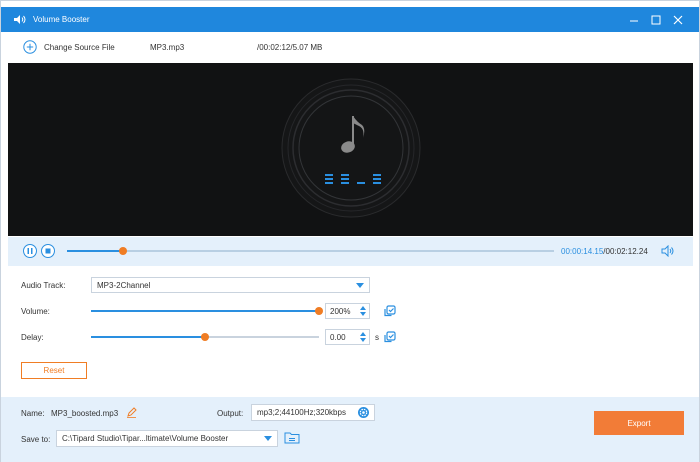 The height and width of the screenshot is (462, 700). Describe the element at coordinates (292, 437) in the screenshot. I see `folder-icon` at that location.